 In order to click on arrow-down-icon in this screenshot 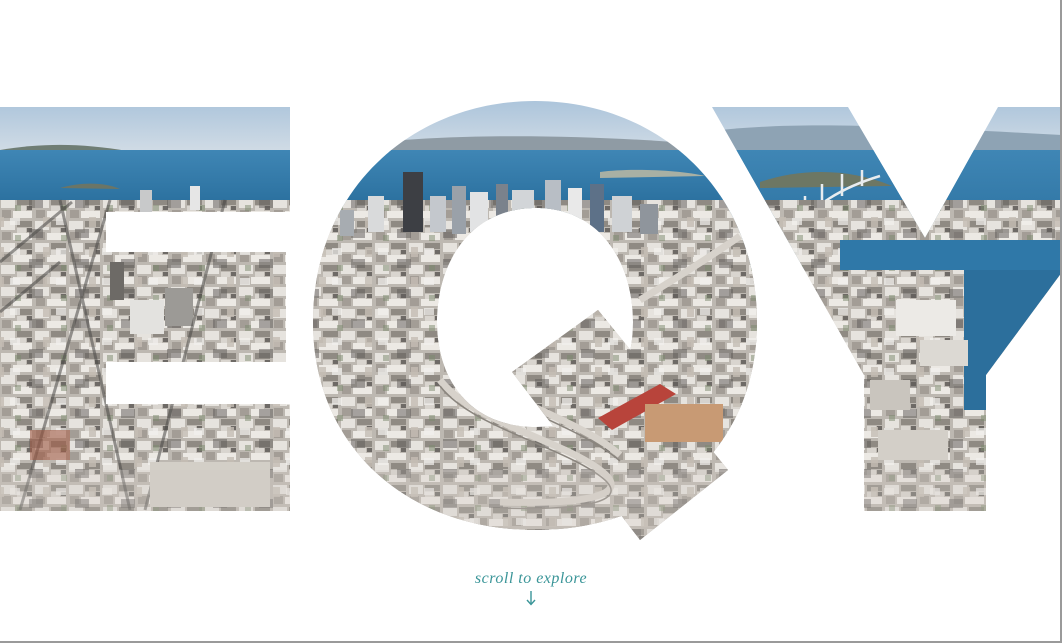, I will do `click(531, 598)`.